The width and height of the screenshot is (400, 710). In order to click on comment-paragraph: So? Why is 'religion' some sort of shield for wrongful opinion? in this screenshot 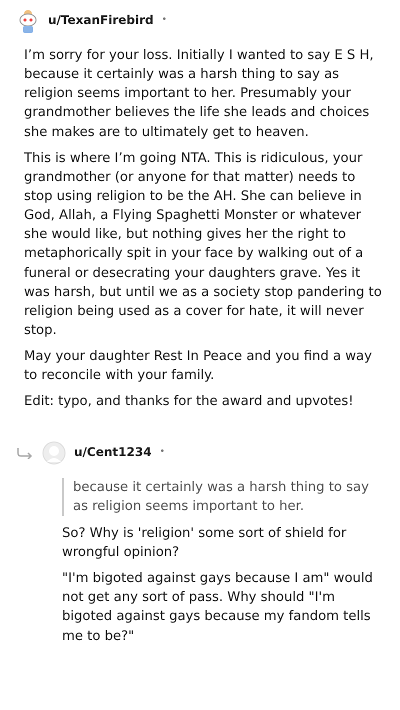, I will do `click(205, 543)`.